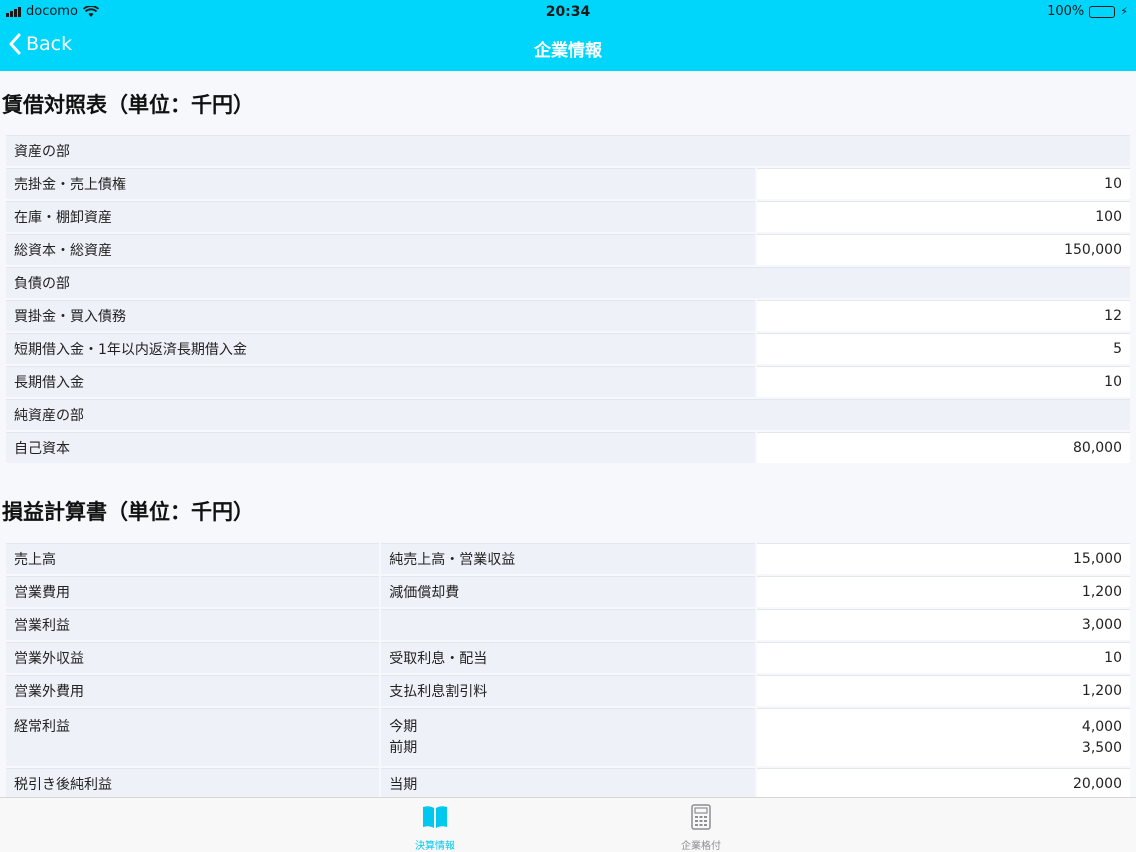 Image resolution: width=1136 pixels, height=852 pixels. I want to click on row-label: 買掛金・買入債務, so click(380, 315).